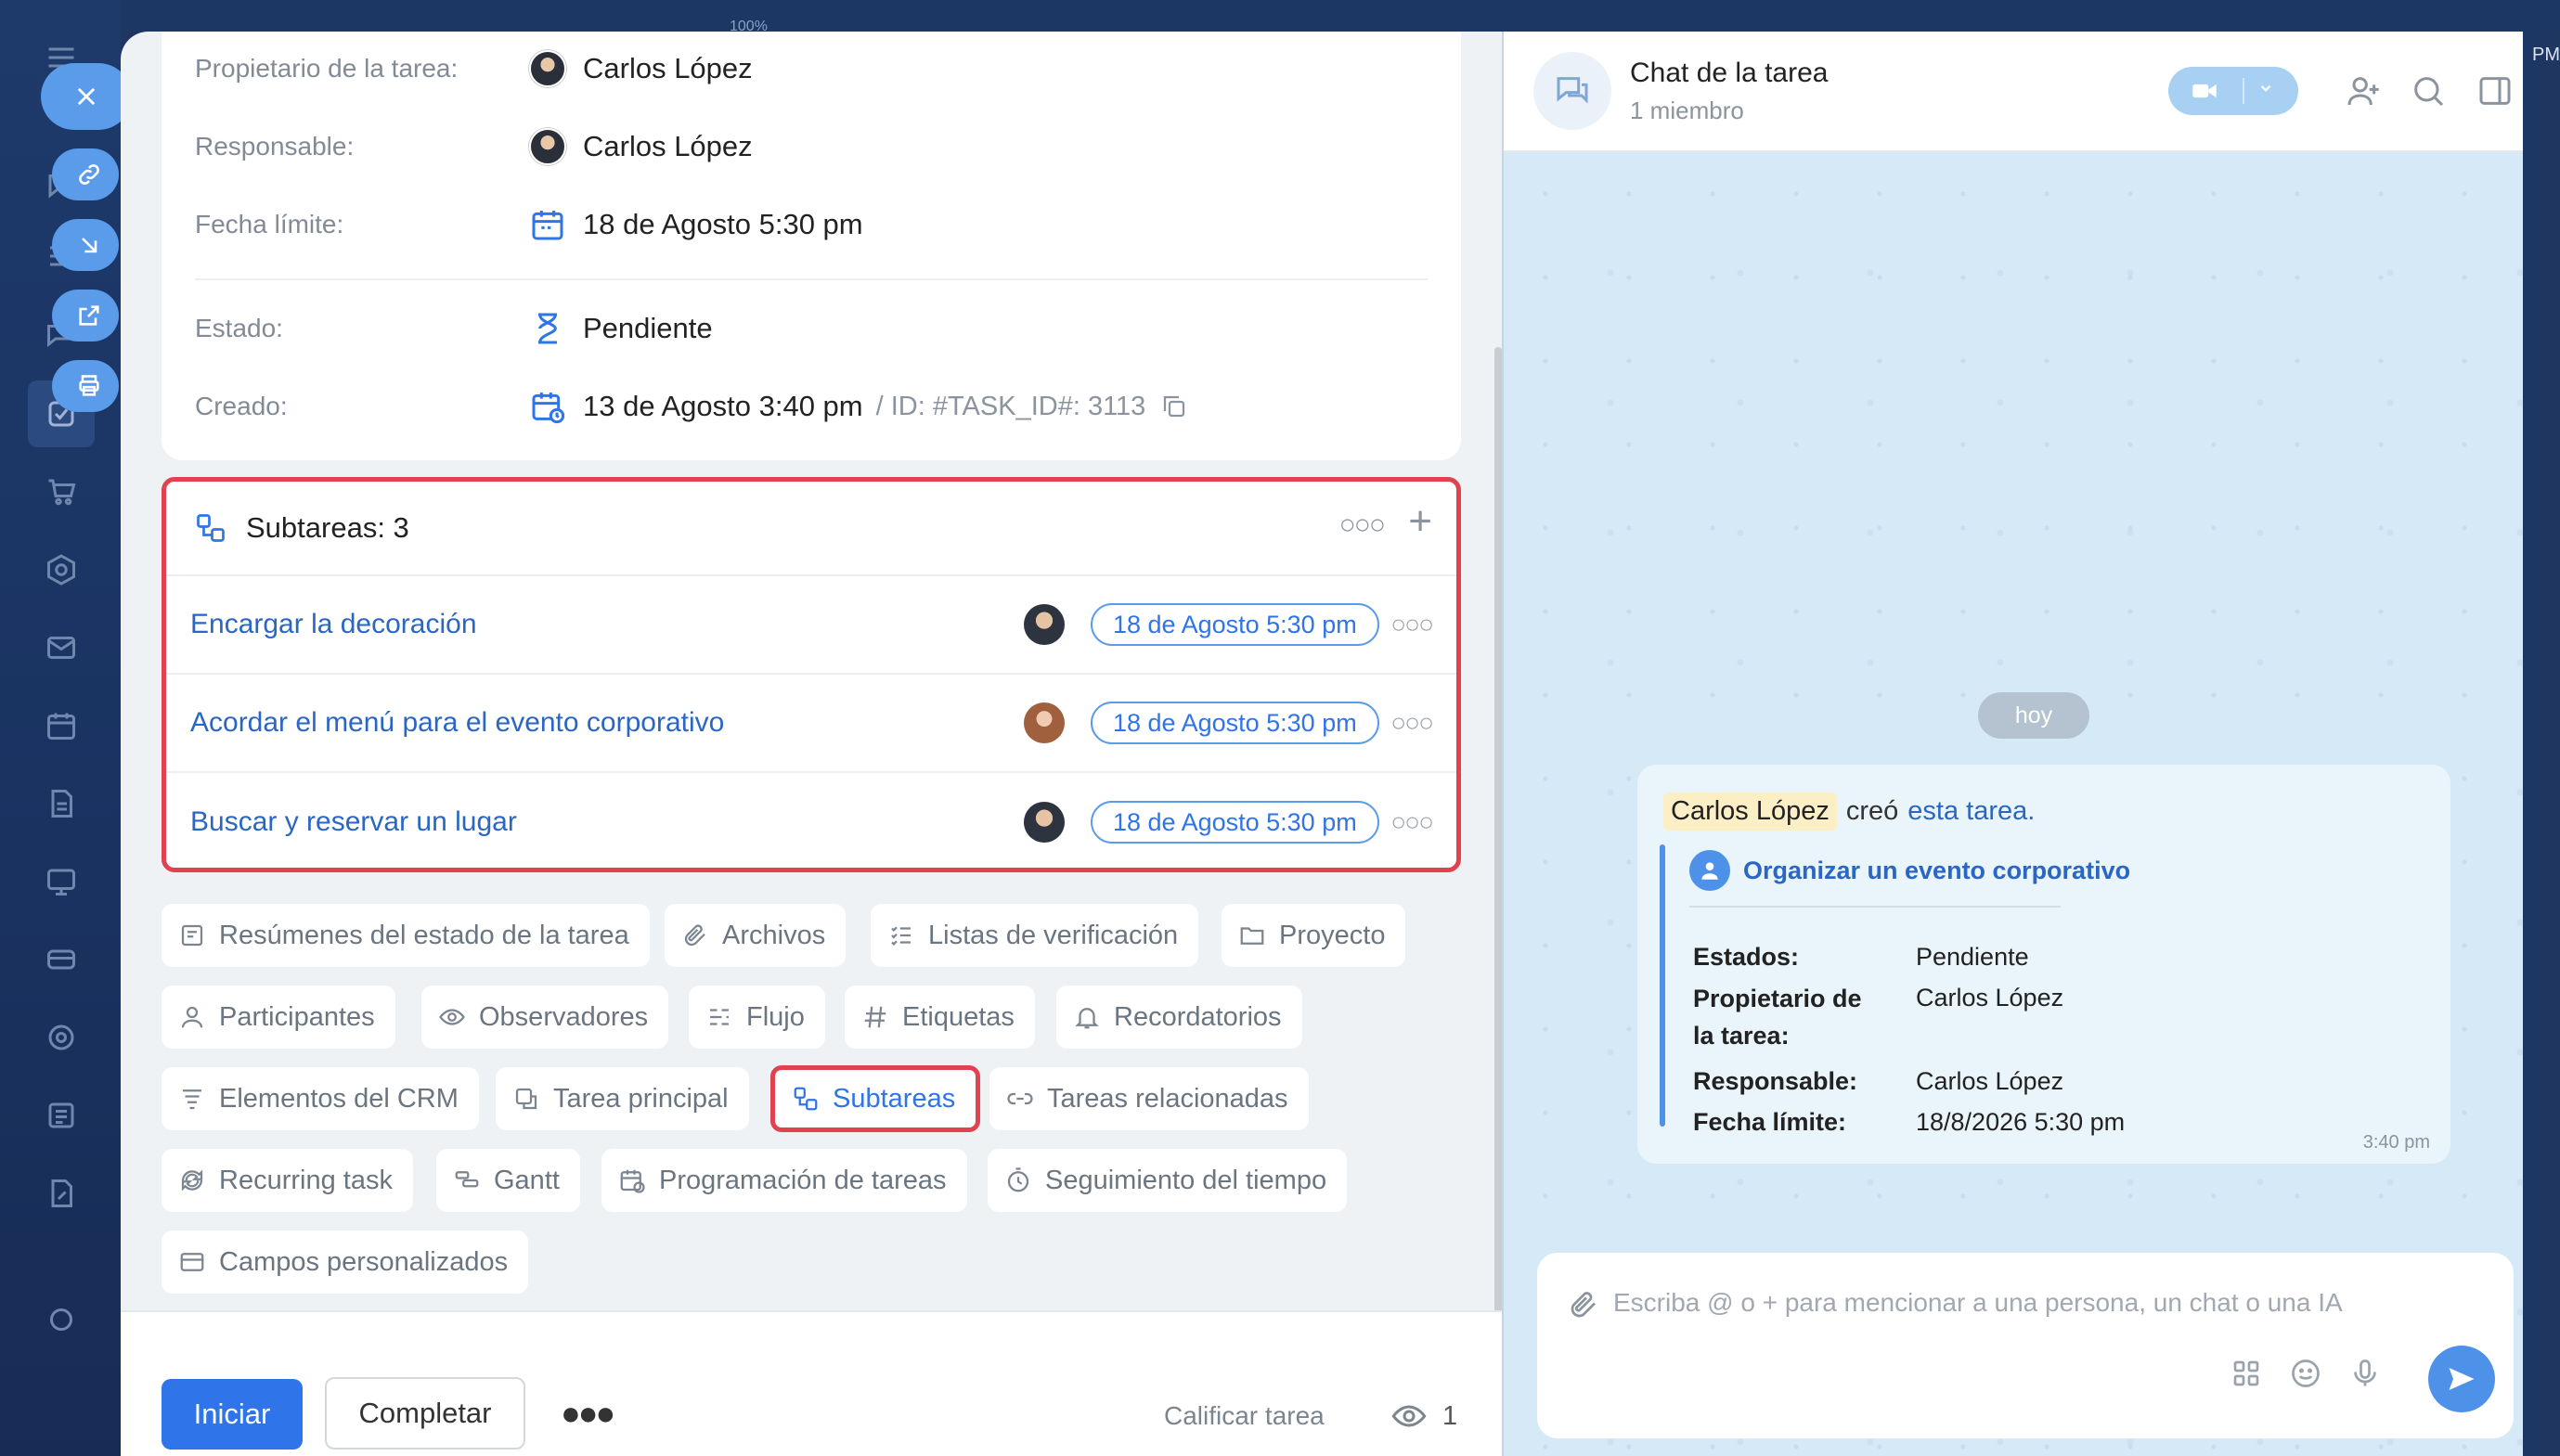 Image resolution: width=2560 pixels, height=1456 pixels. What do you see at coordinates (940, 1017) in the screenshot?
I see `chip-tags: Etiquetas` at bounding box center [940, 1017].